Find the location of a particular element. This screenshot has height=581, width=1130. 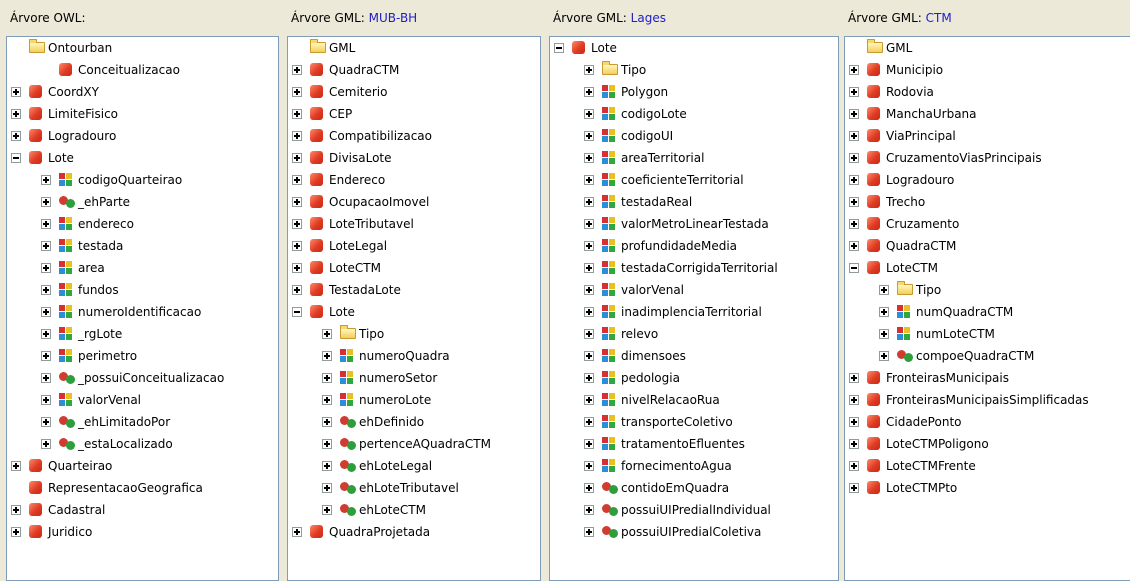

tree-item-valor-metro-linear-testada: valorMetroLinearTestada is located at coordinates (694, 224).